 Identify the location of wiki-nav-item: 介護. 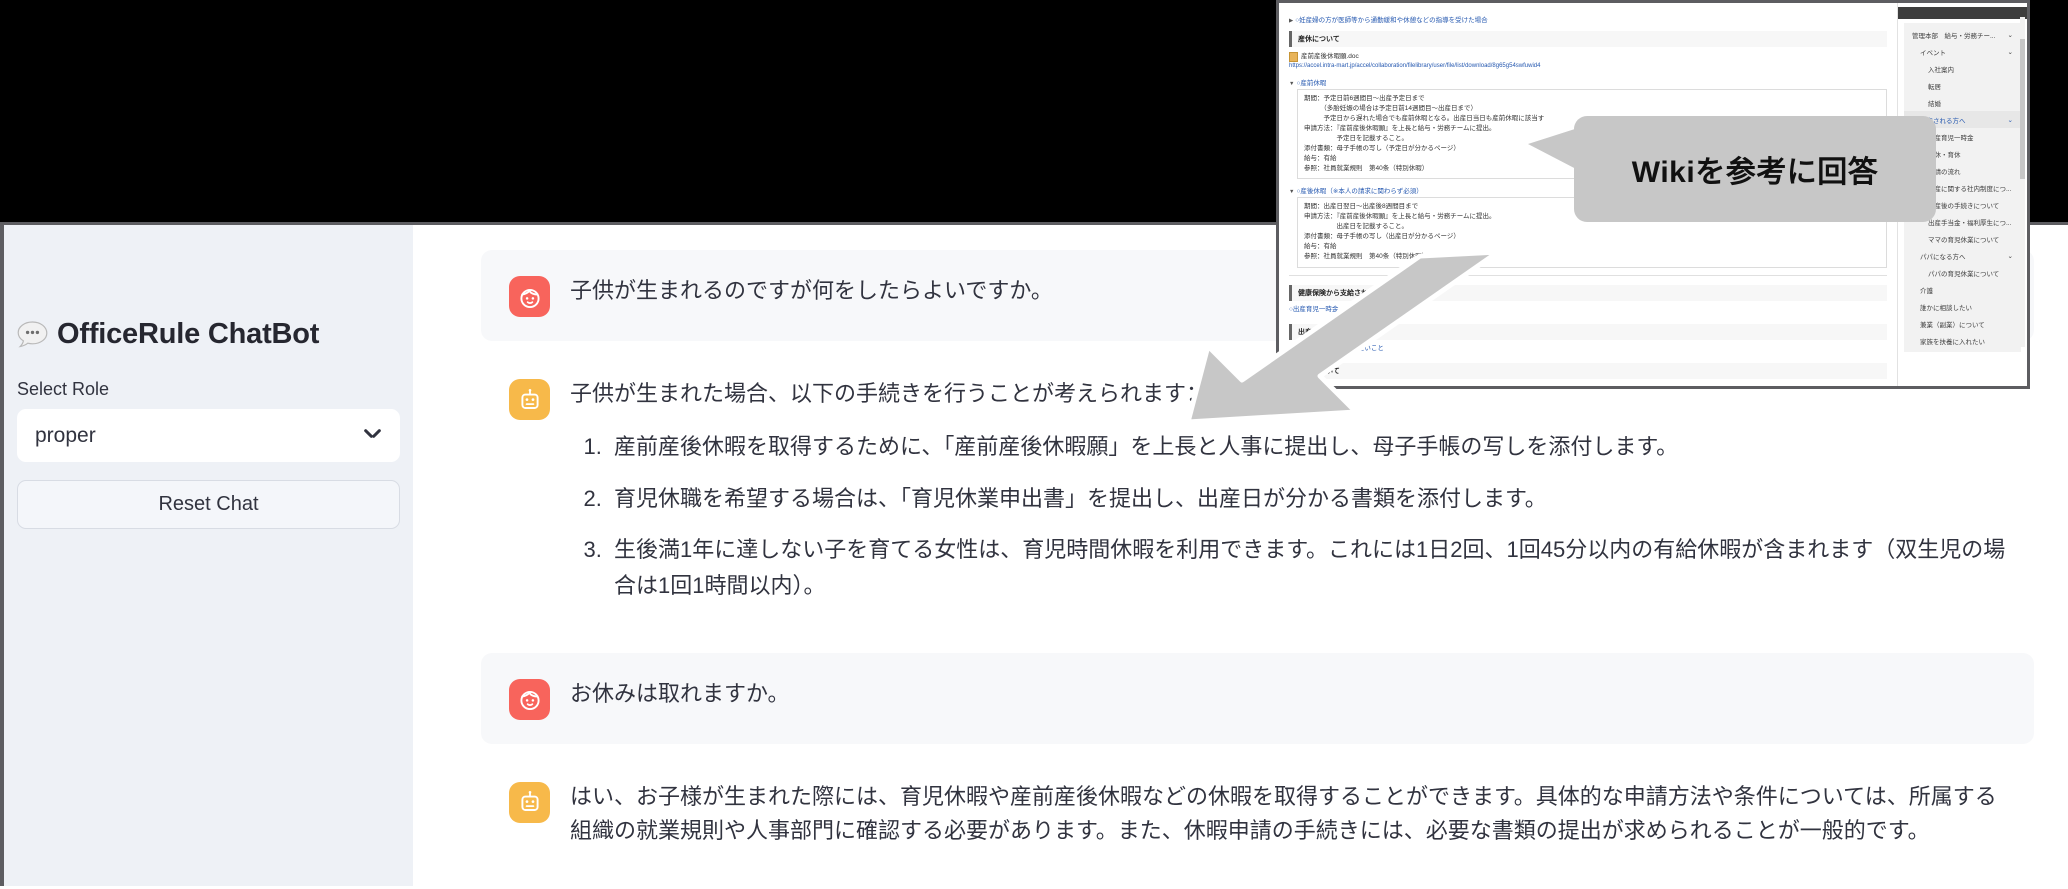
(1962, 289).